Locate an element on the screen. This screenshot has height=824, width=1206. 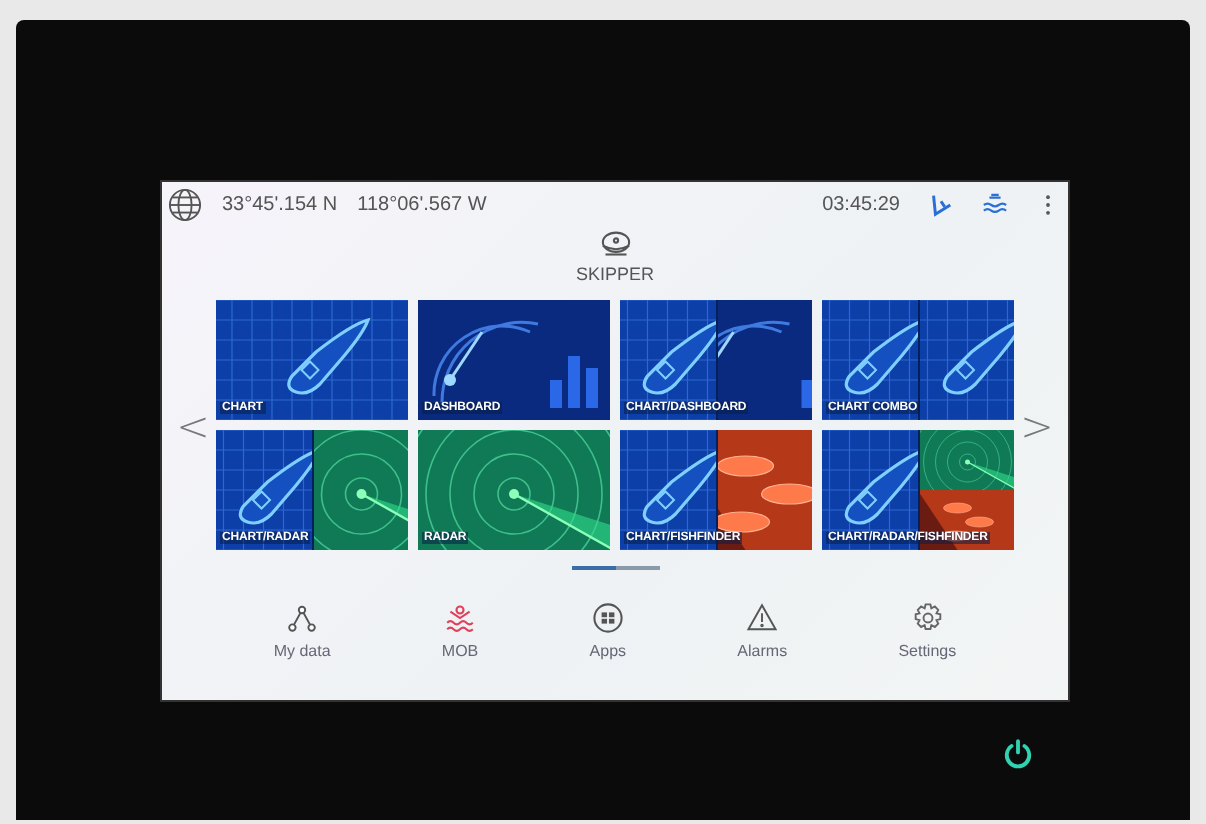
power-icon is located at coordinates (1018, 754).